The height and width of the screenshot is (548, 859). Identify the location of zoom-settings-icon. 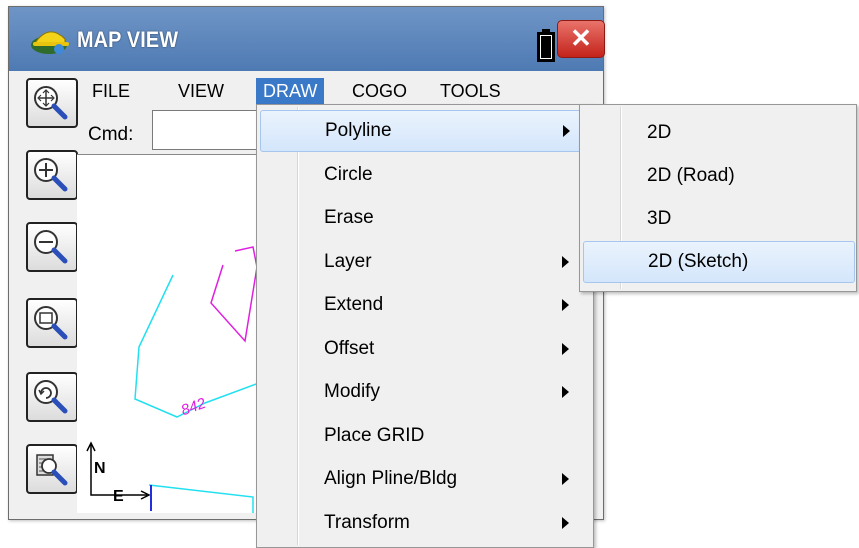
(52, 470).